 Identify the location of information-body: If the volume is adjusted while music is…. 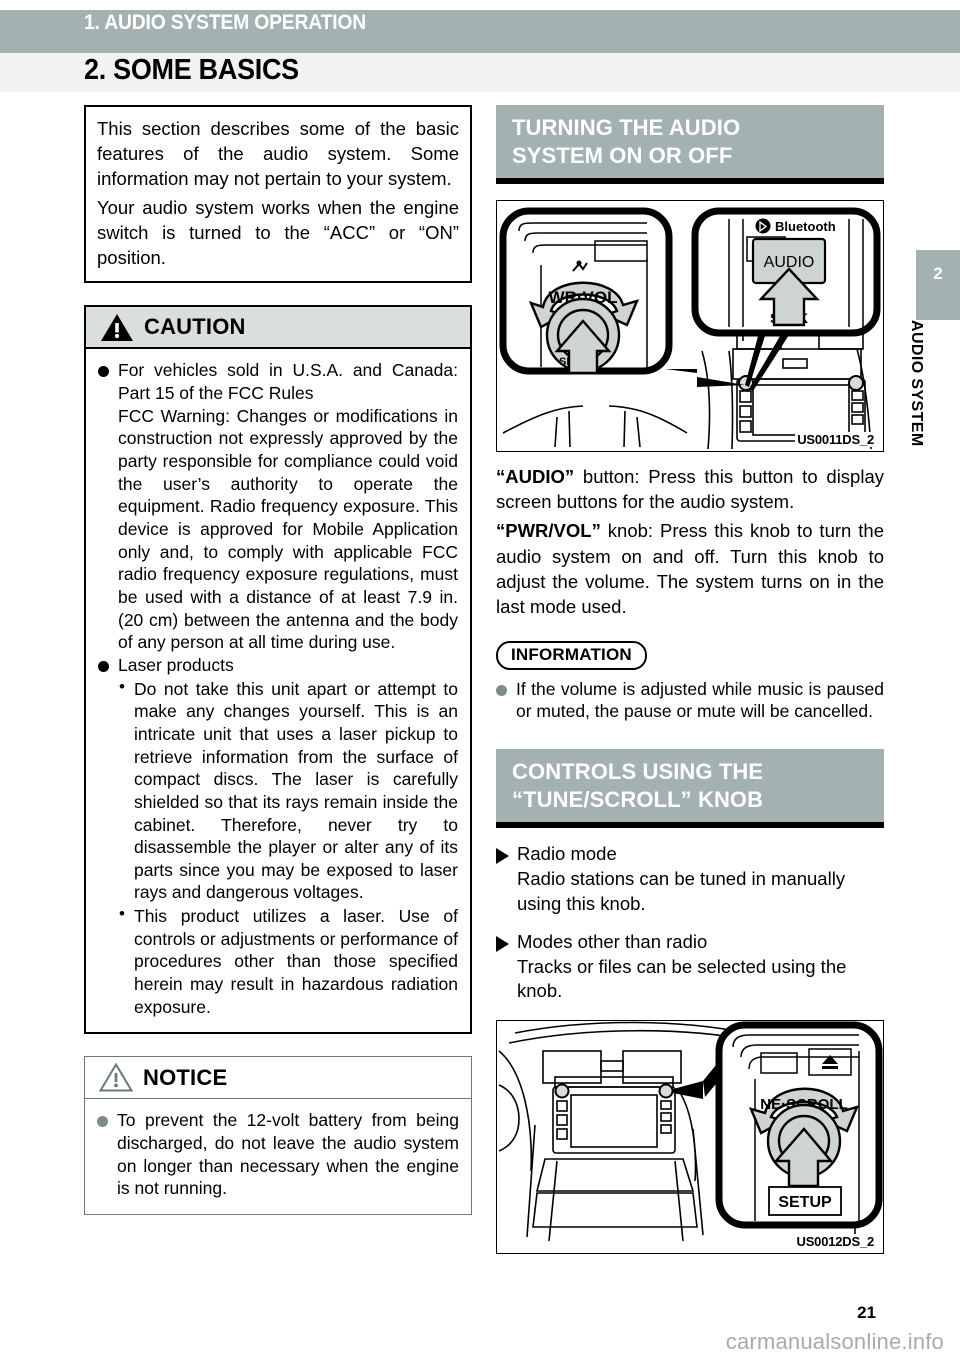
(690, 700).